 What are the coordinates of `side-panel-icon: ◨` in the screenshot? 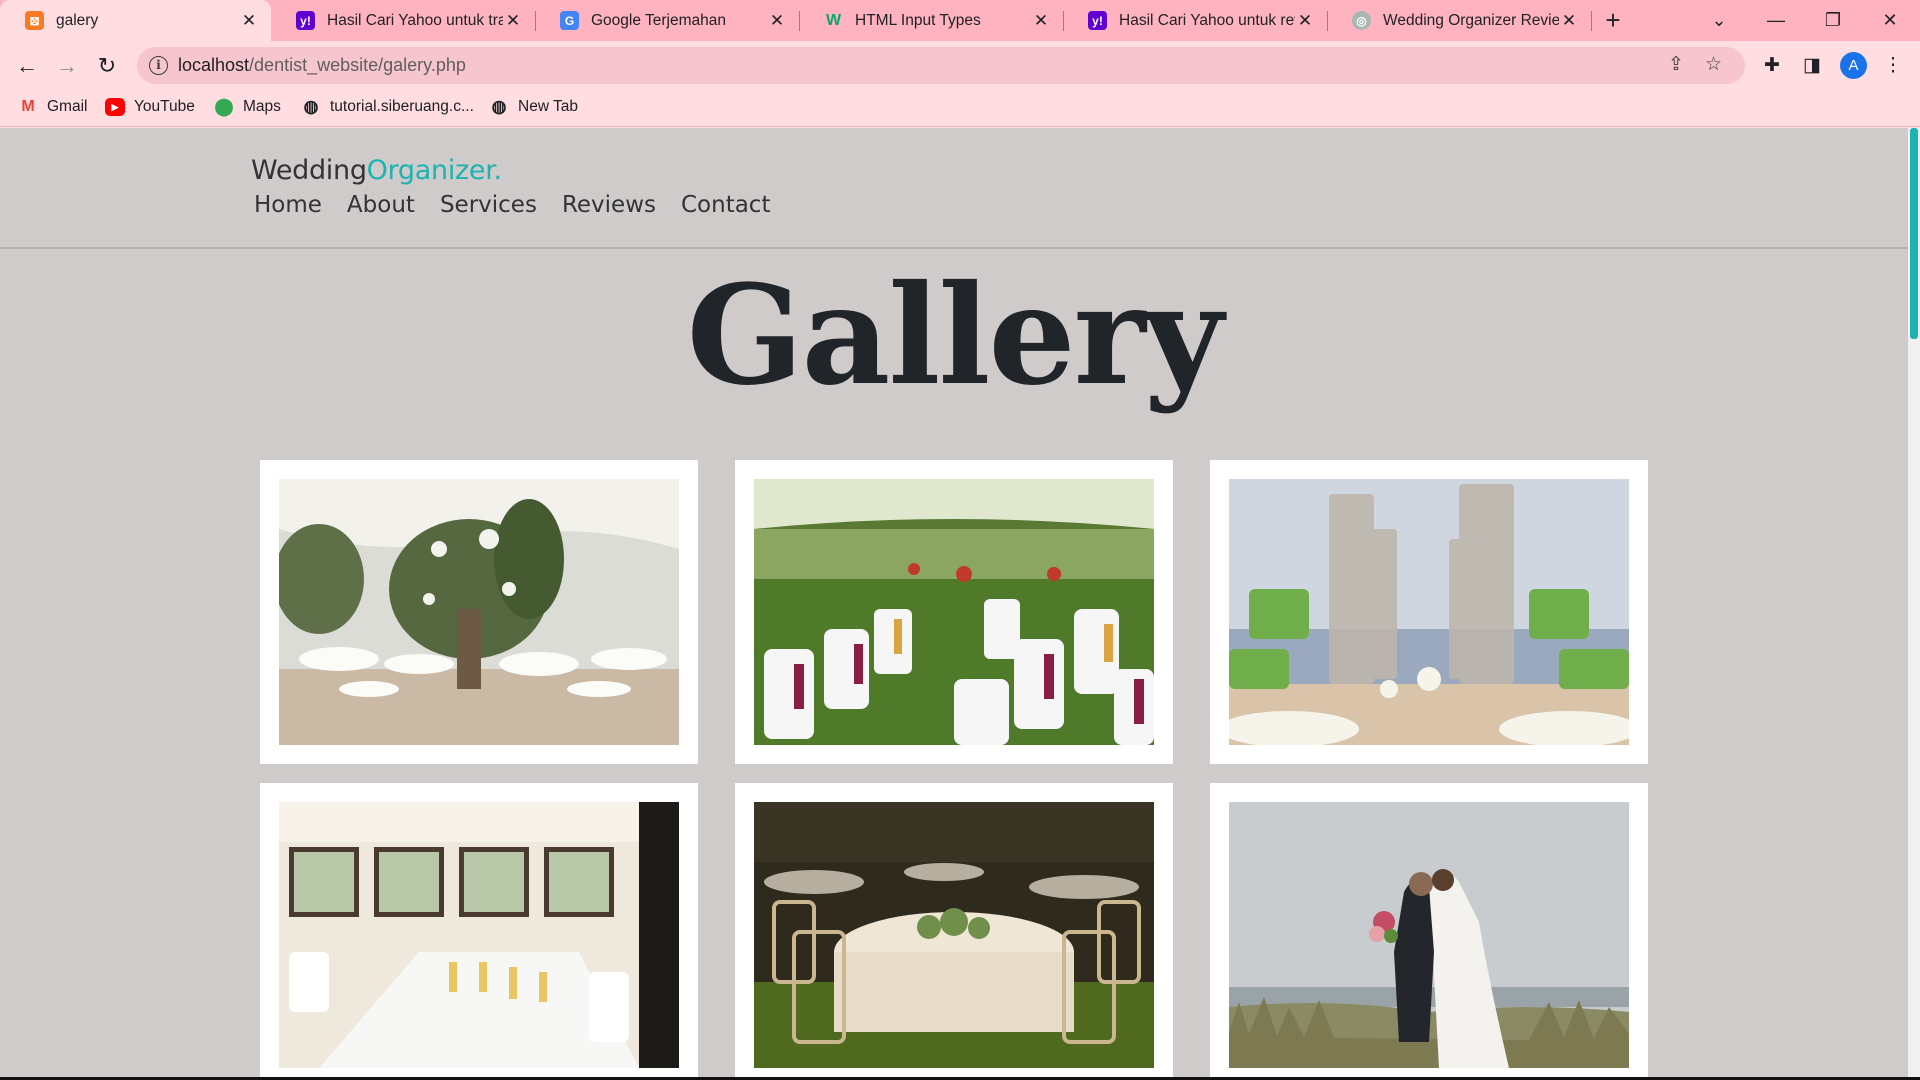 It's located at (1812, 66).